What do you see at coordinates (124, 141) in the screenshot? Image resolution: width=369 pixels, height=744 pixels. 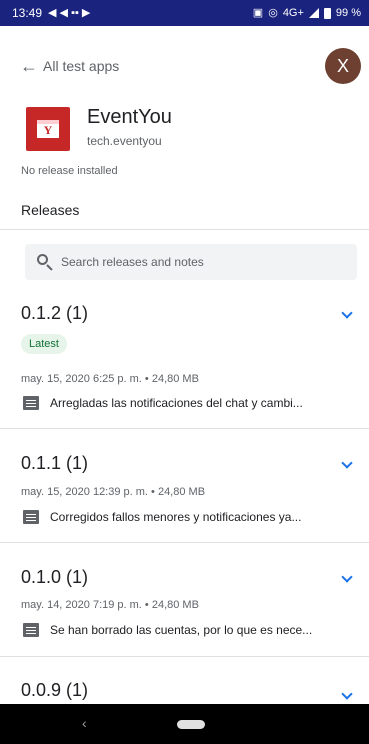 I see `app-package-name: tech.eventyou` at bounding box center [124, 141].